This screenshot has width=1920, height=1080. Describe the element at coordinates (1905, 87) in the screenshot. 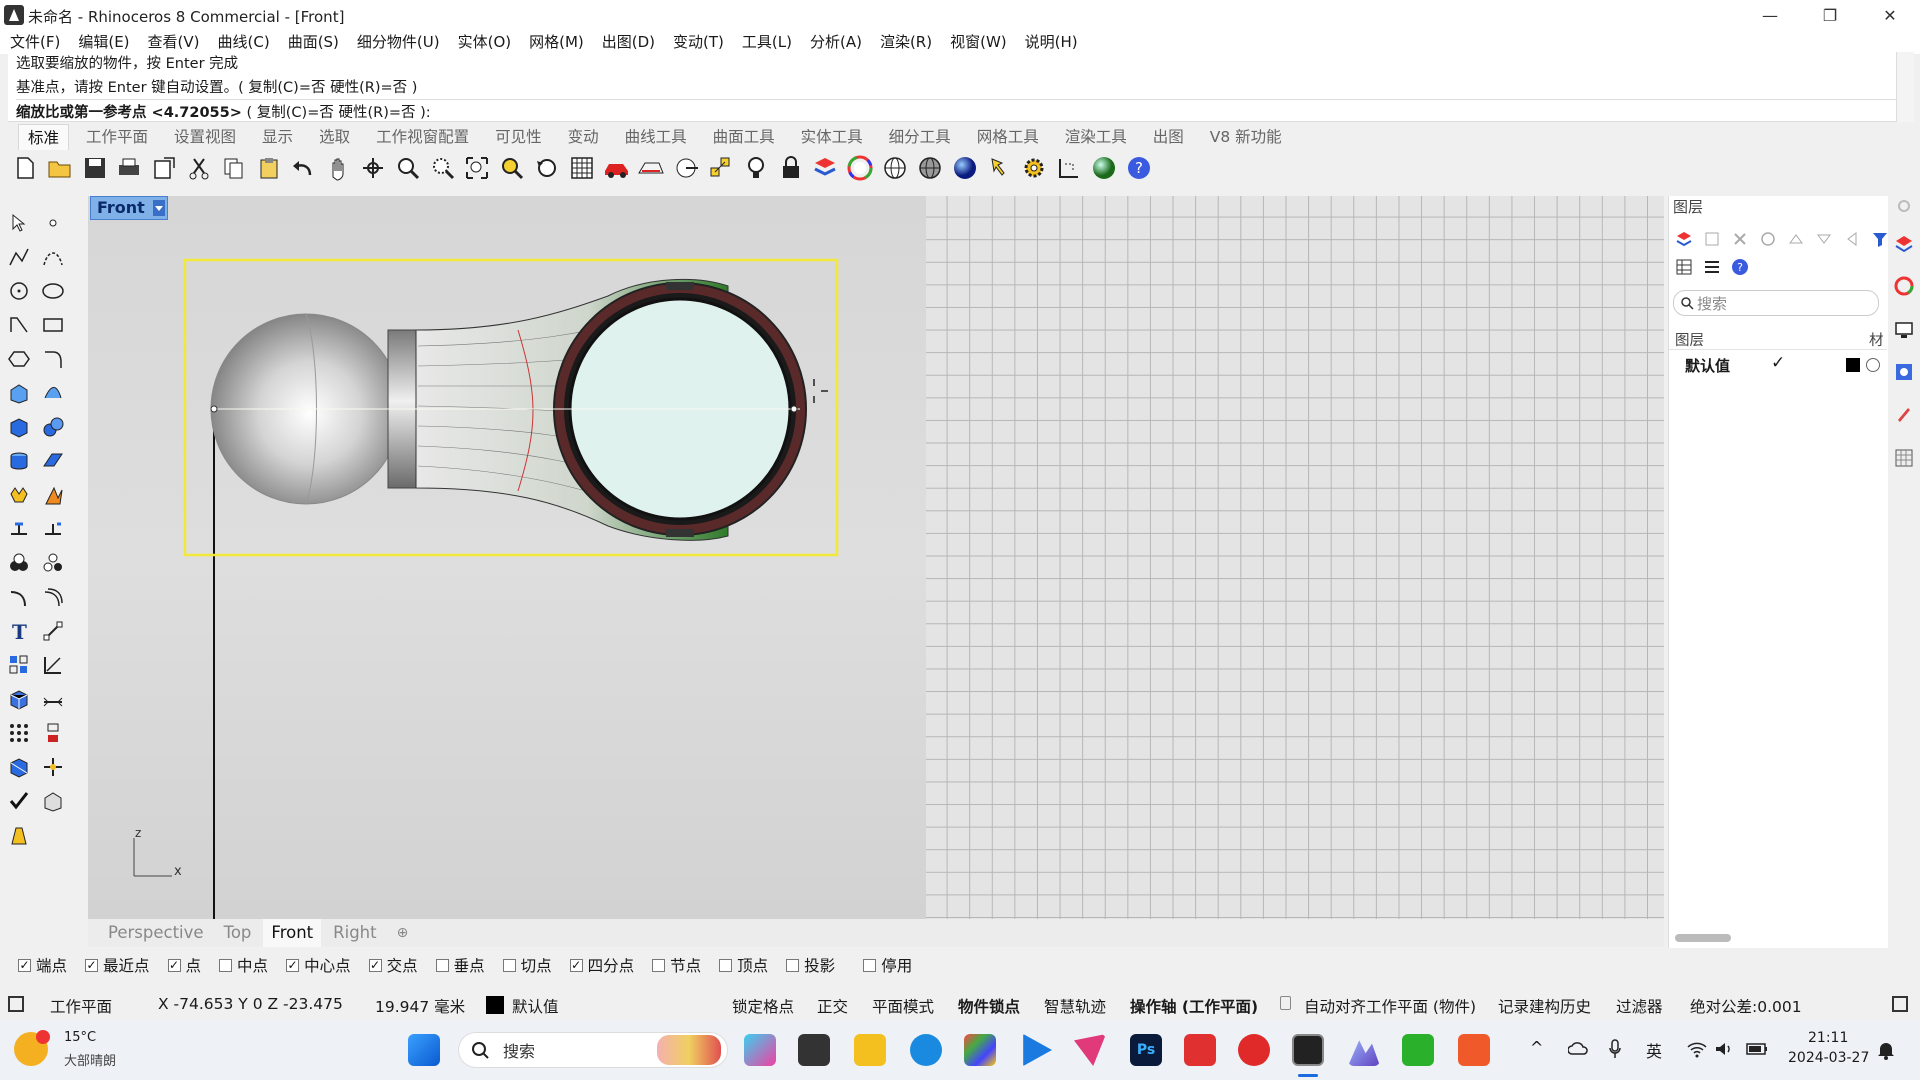

I see `command-scrollbar` at that location.